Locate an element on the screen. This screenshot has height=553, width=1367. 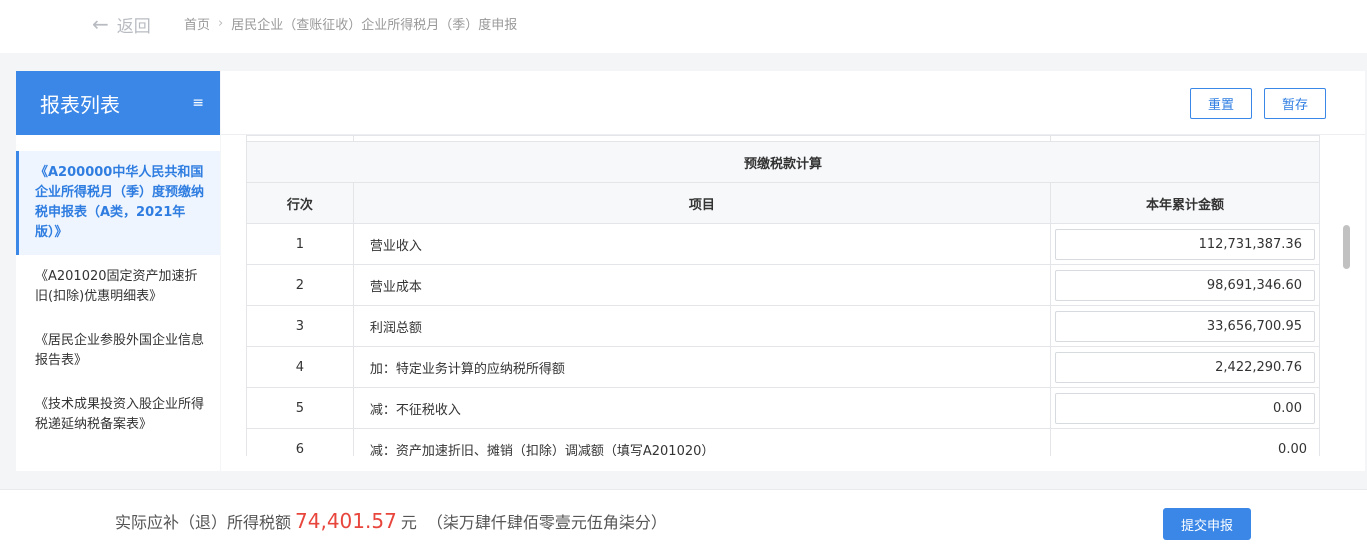
submit-declaration-button: 提交申报 is located at coordinates (1207, 524).